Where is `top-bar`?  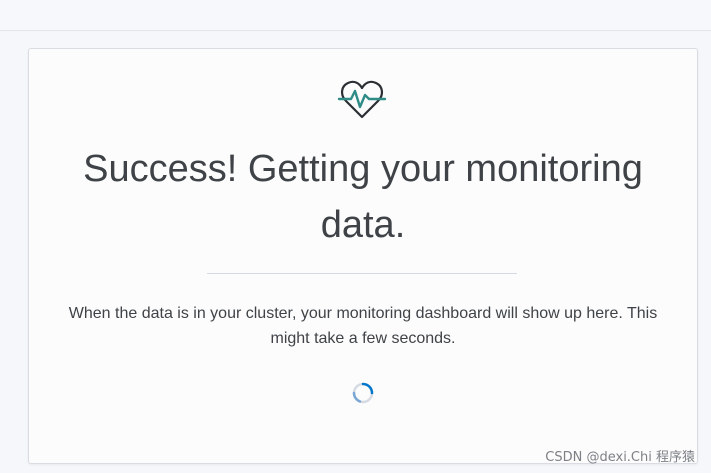 top-bar is located at coordinates (355, 15).